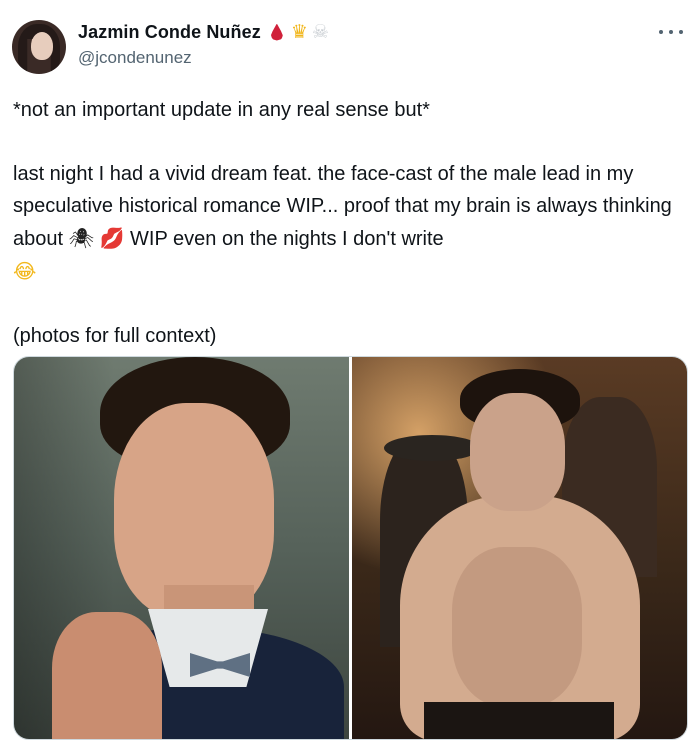  What do you see at coordinates (432, 448) in the screenshot?
I see `photo-right-hat` at bounding box center [432, 448].